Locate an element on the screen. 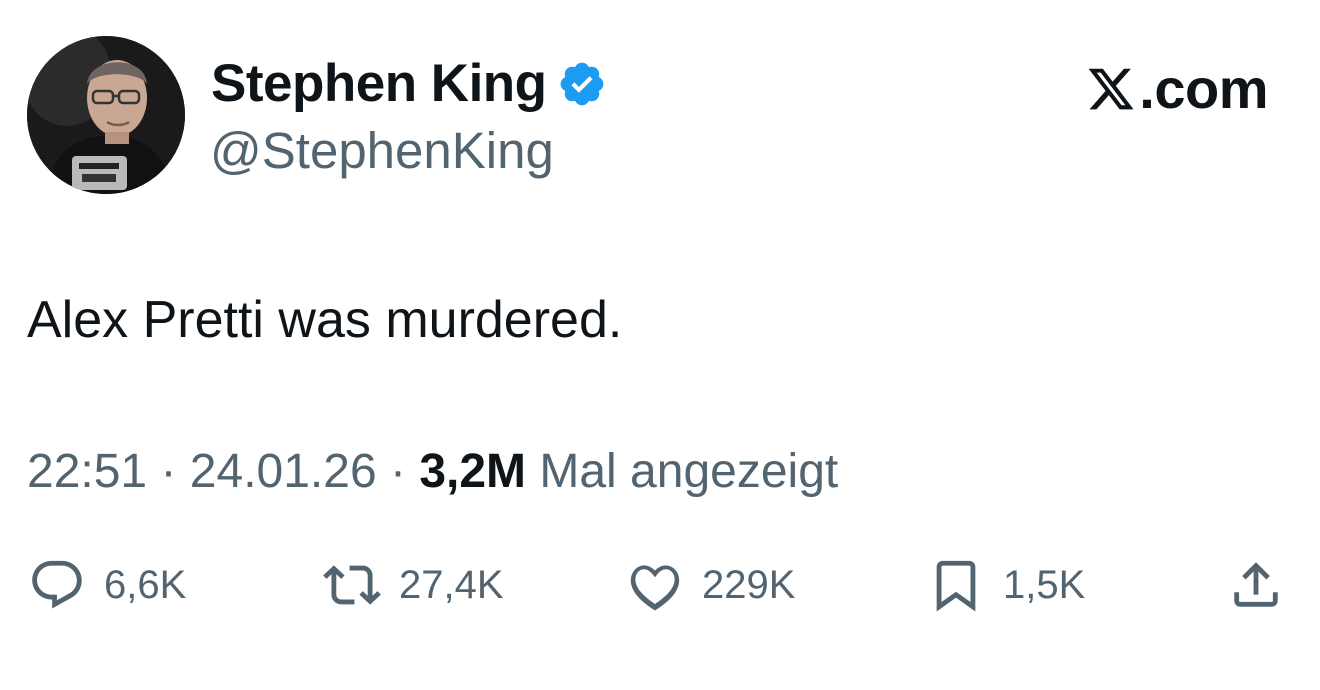 The image size is (1320, 690). author-handle: @StephenKing is located at coordinates (382, 151).